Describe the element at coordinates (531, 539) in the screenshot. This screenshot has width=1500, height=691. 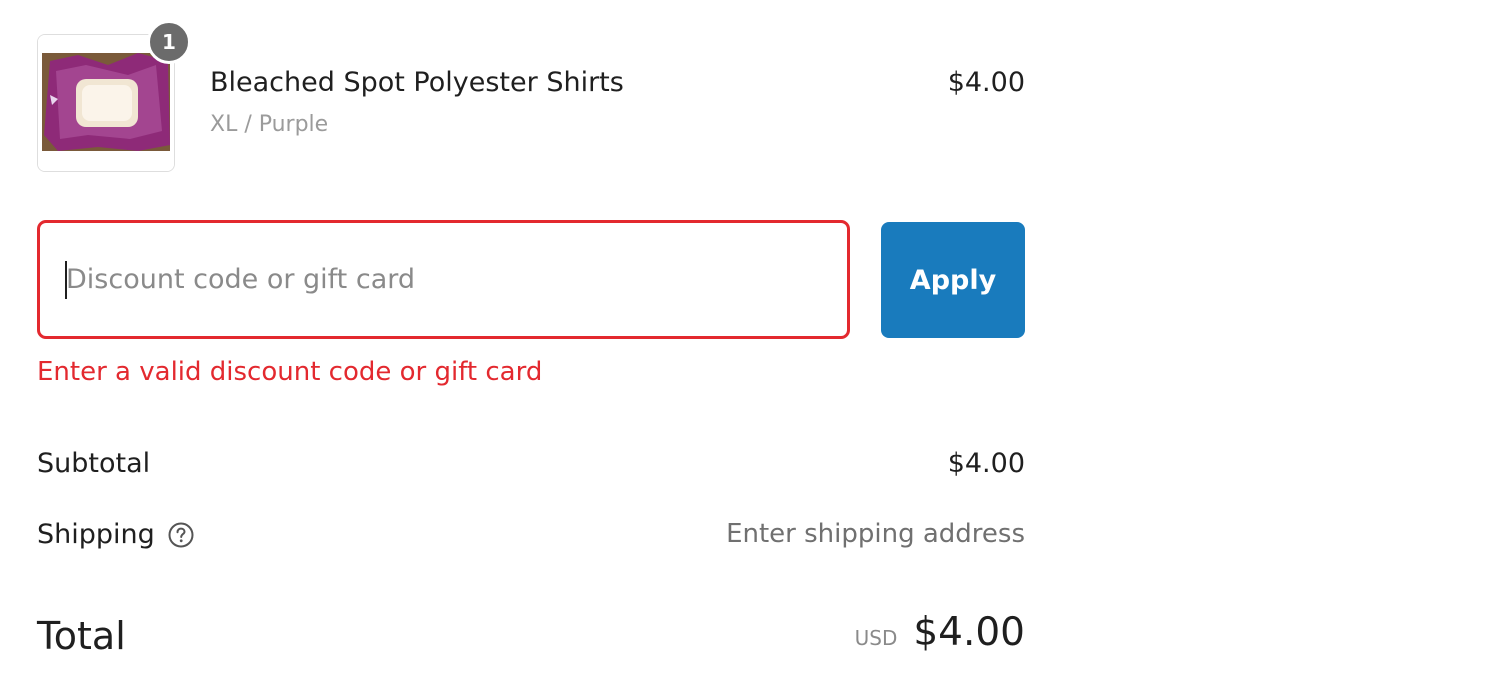
I see `shipping-row: Shipping Enter shipping address` at that location.